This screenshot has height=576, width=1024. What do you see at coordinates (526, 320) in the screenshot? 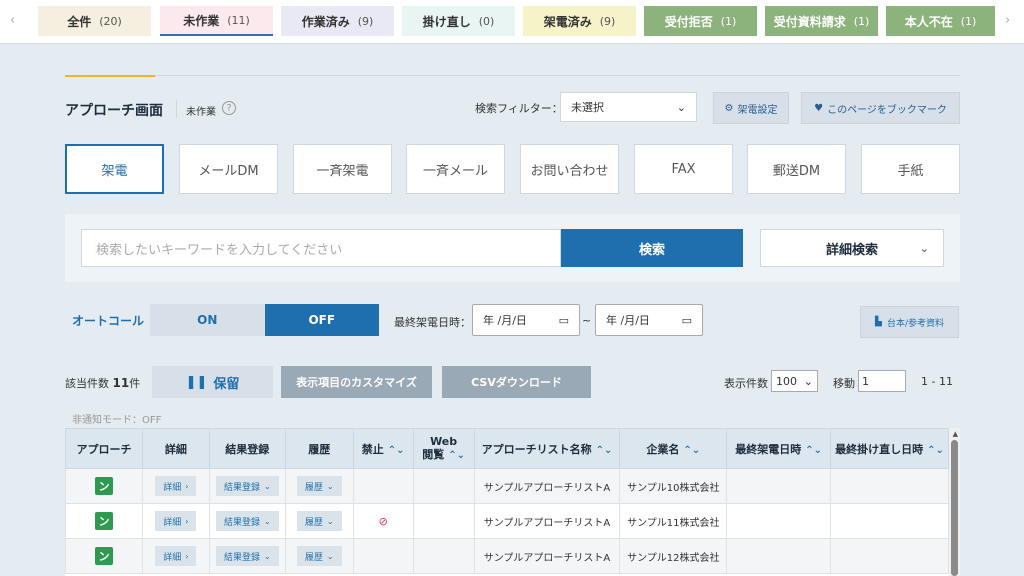
I see `date-from-input: 年 /月/日 ▭` at bounding box center [526, 320].